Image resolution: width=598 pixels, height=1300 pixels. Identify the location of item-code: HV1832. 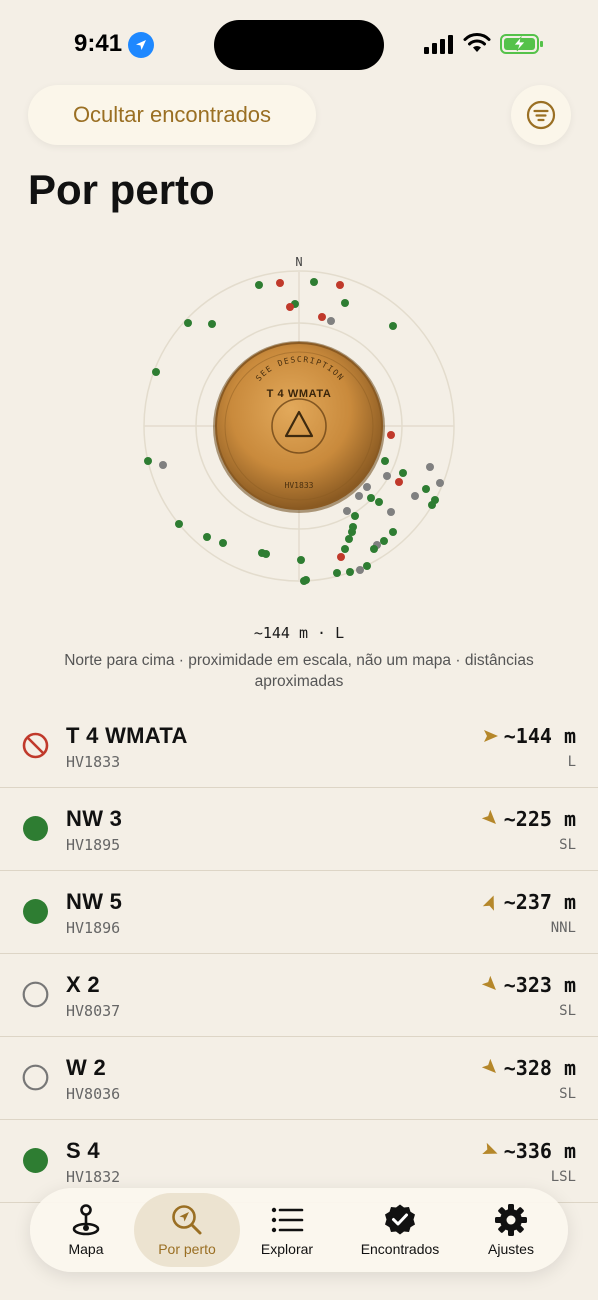
(93, 1177).